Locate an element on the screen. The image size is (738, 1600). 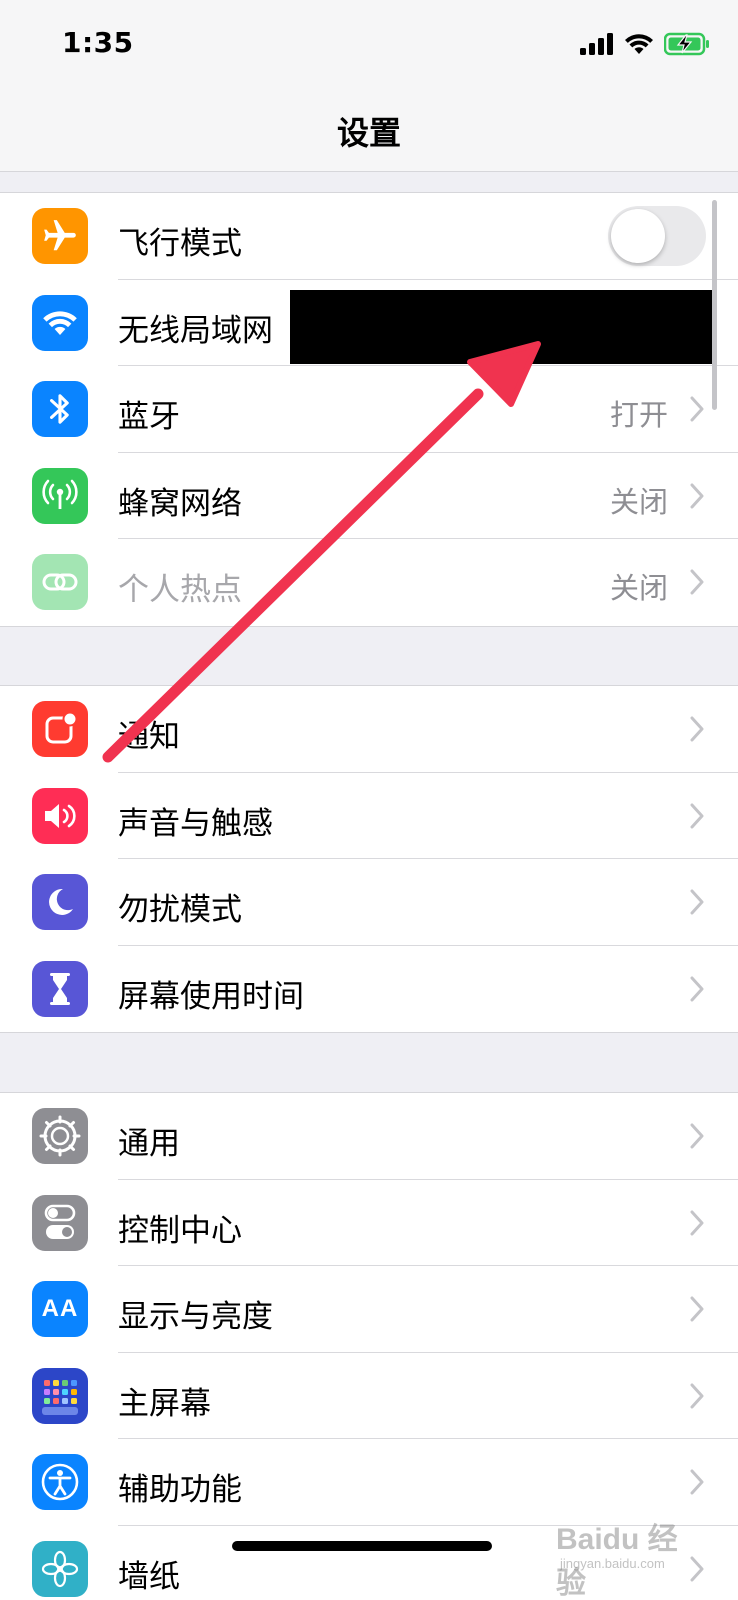
row-home-screen: 主屏幕 is located at coordinates (369, 1396).